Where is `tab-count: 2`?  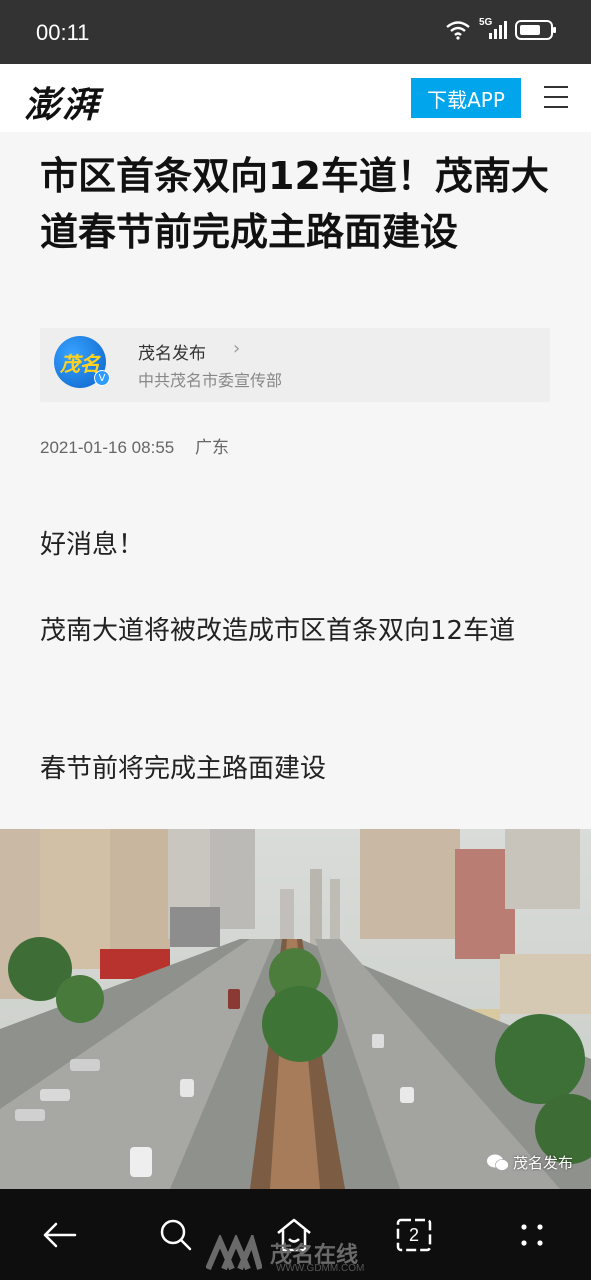
tab-count: 2 is located at coordinates (413, 1234).